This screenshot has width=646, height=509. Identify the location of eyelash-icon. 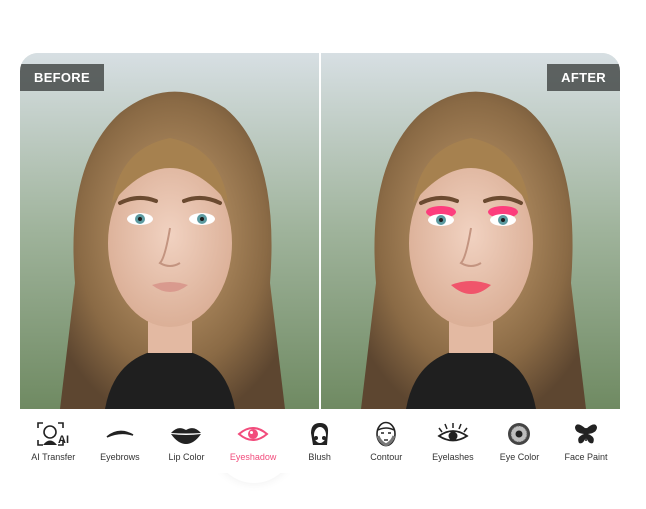
(453, 434).